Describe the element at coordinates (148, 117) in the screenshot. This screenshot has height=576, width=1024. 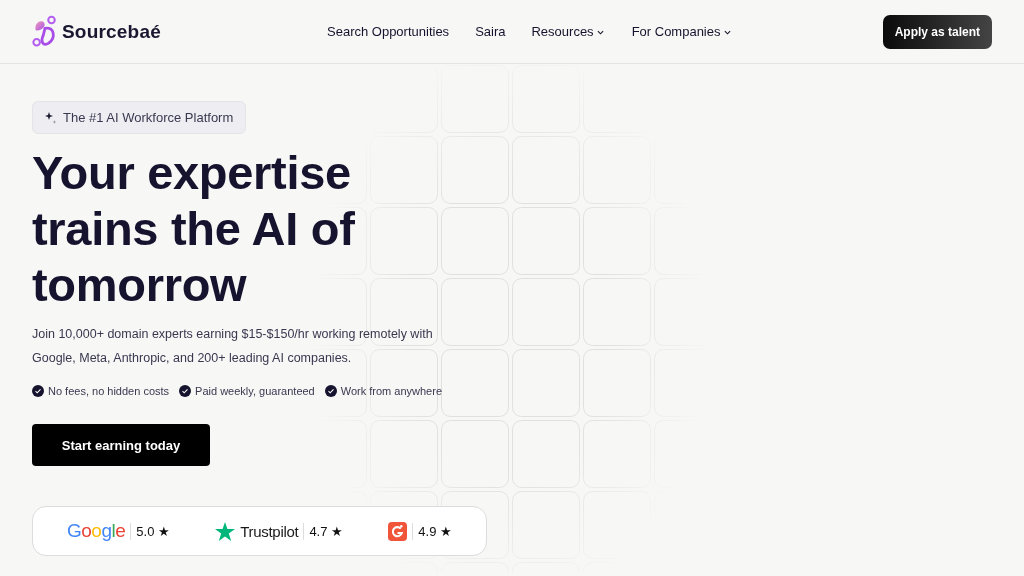
I see `badge-text: The #1 AI Workforce Platform` at that location.